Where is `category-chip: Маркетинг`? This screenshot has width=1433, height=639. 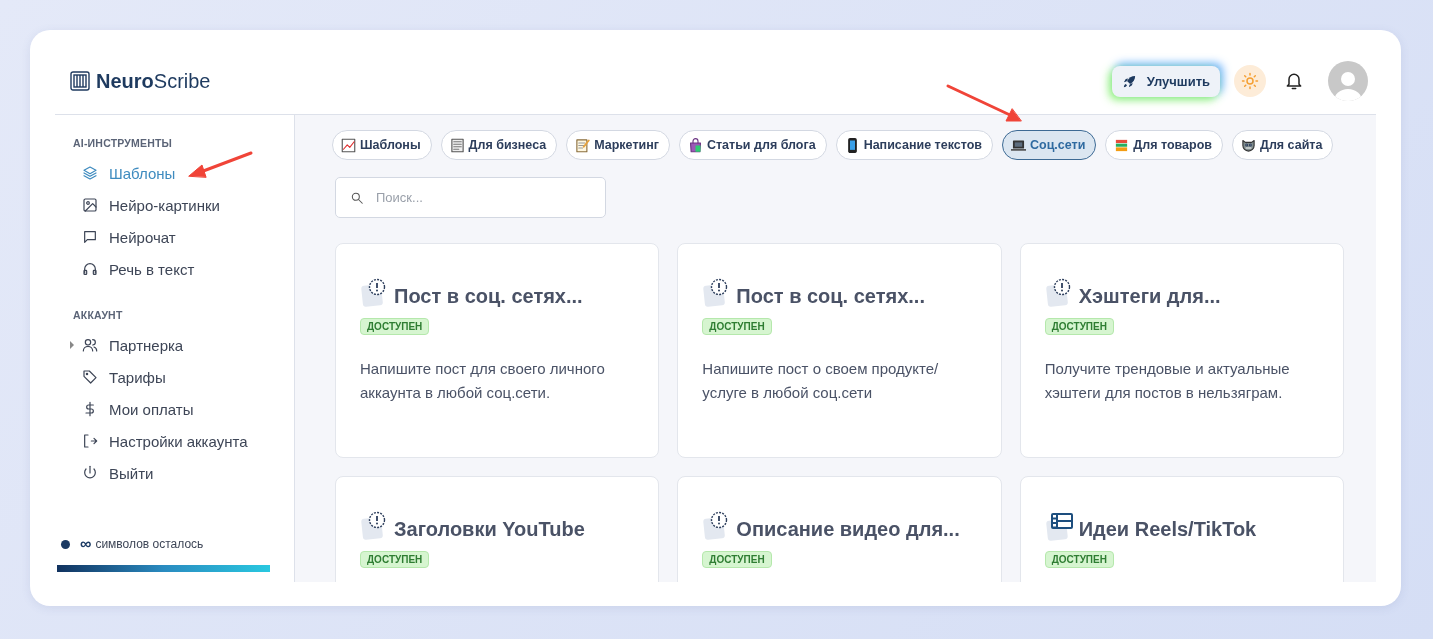 category-chip: Маркетинг is located at coordinates (618, 145).